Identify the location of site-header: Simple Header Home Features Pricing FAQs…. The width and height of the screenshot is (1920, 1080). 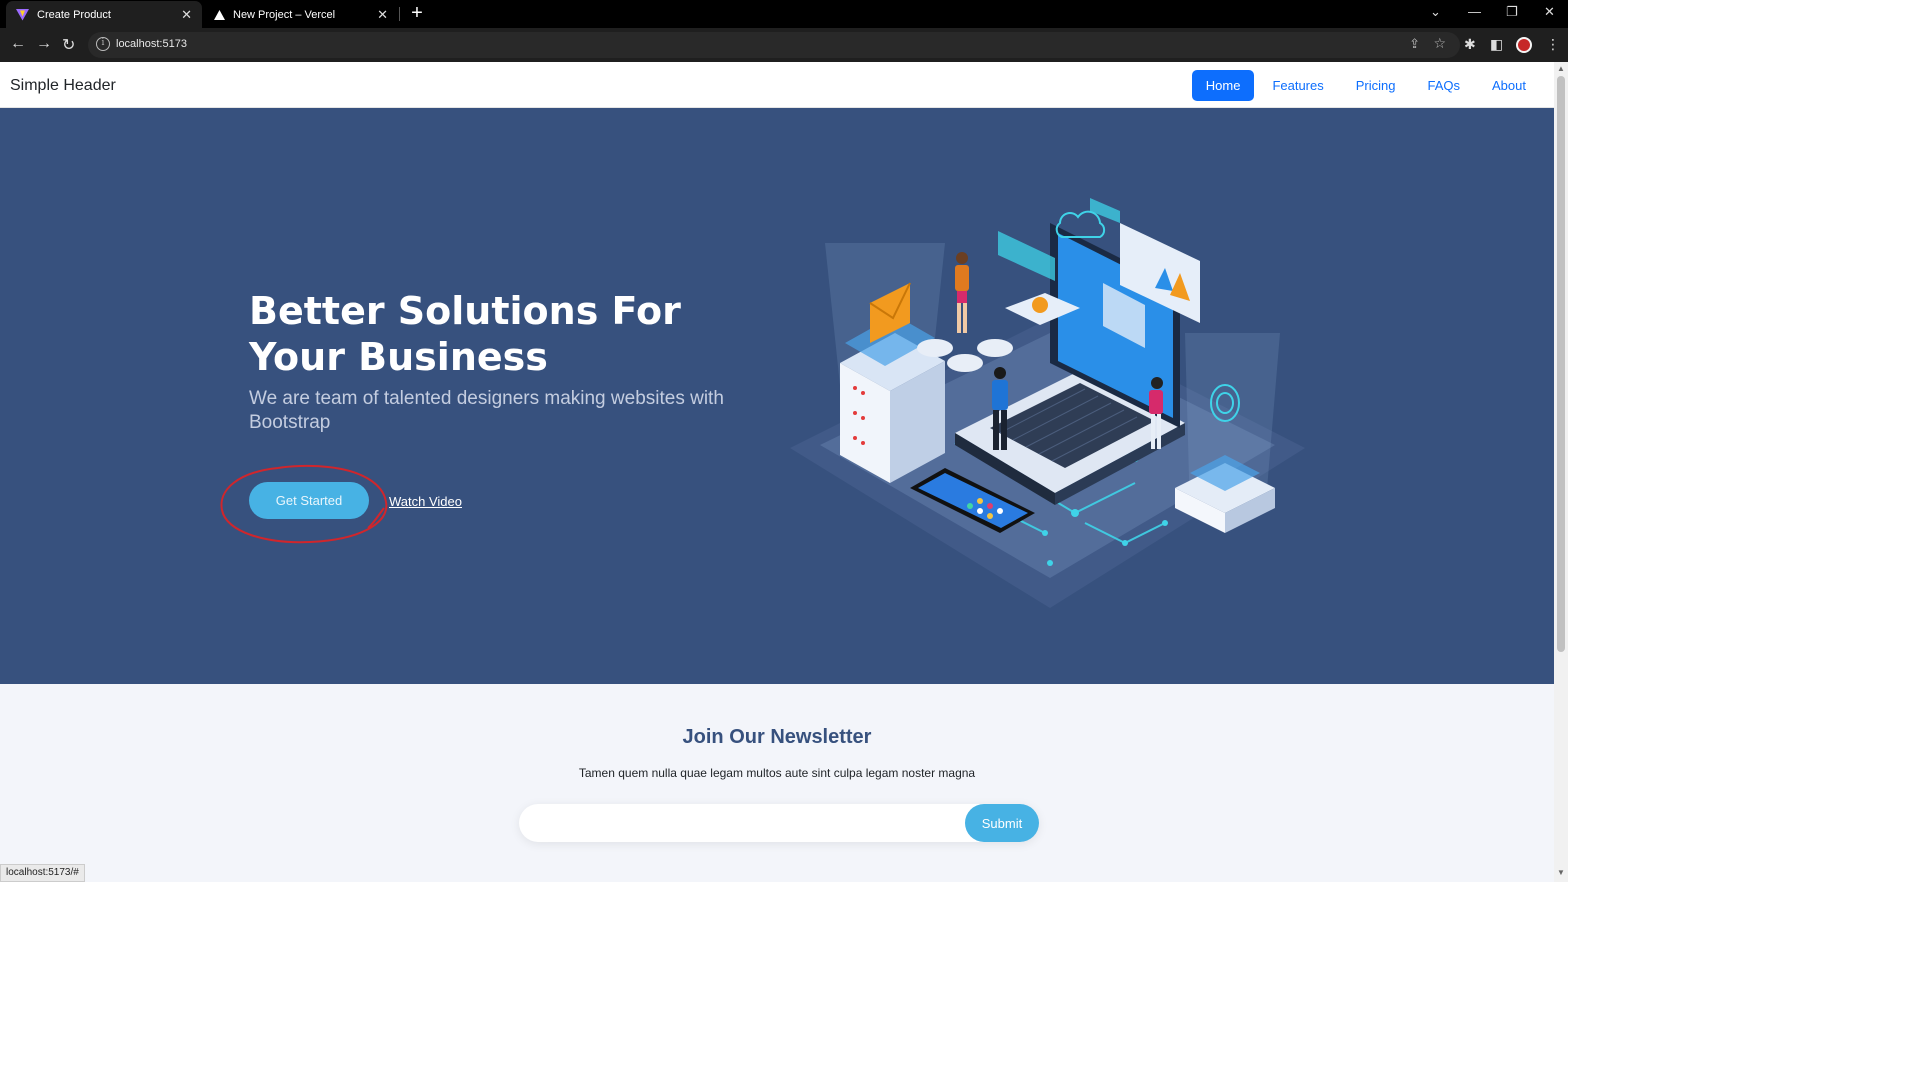
(777, 85).